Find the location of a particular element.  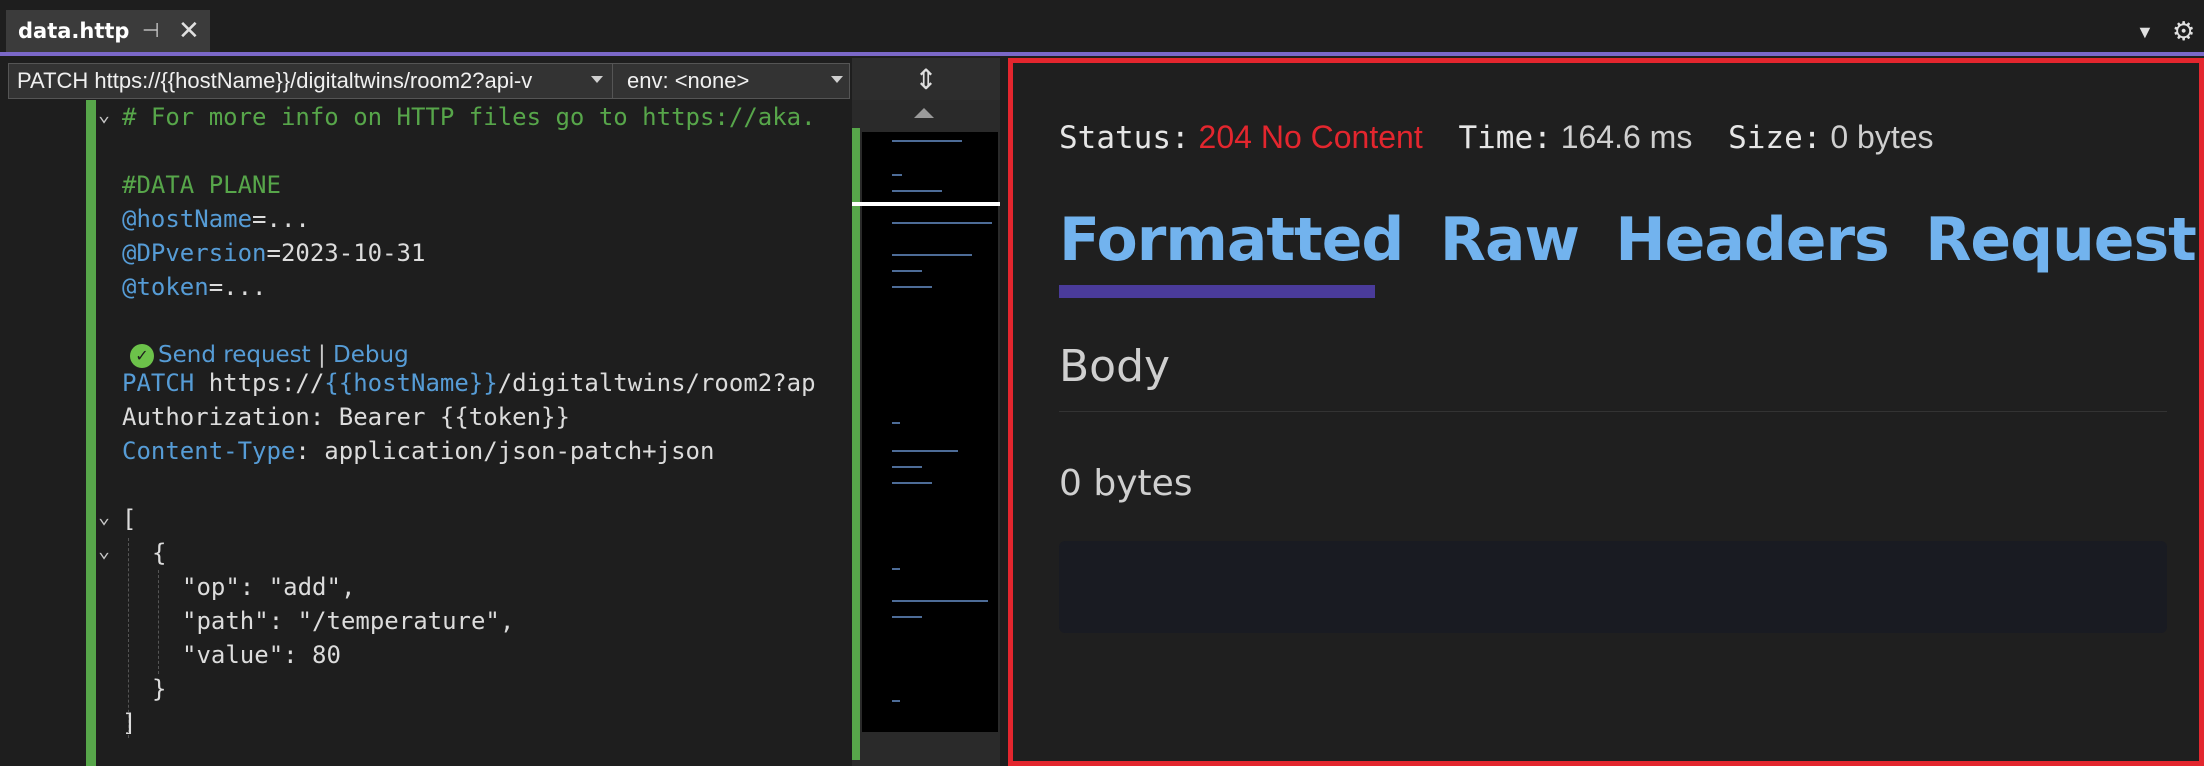

code-line: ] is located at coordinates (129, 723).